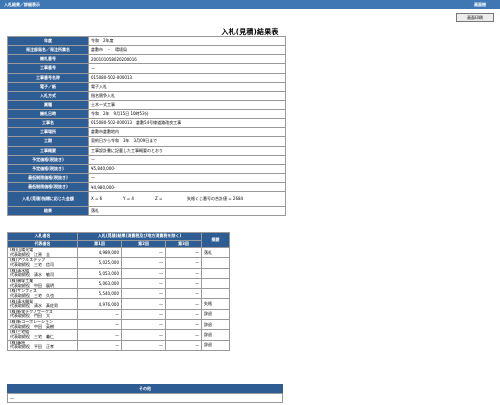  I want to click on formula-z: Z =, so click(159, 199).